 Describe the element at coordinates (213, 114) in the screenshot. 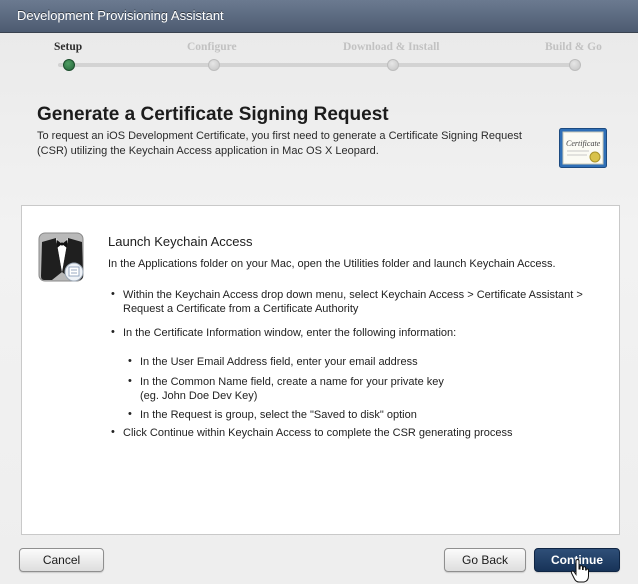

I see `page-title: Generate a Certificate Signing Request` at that location.